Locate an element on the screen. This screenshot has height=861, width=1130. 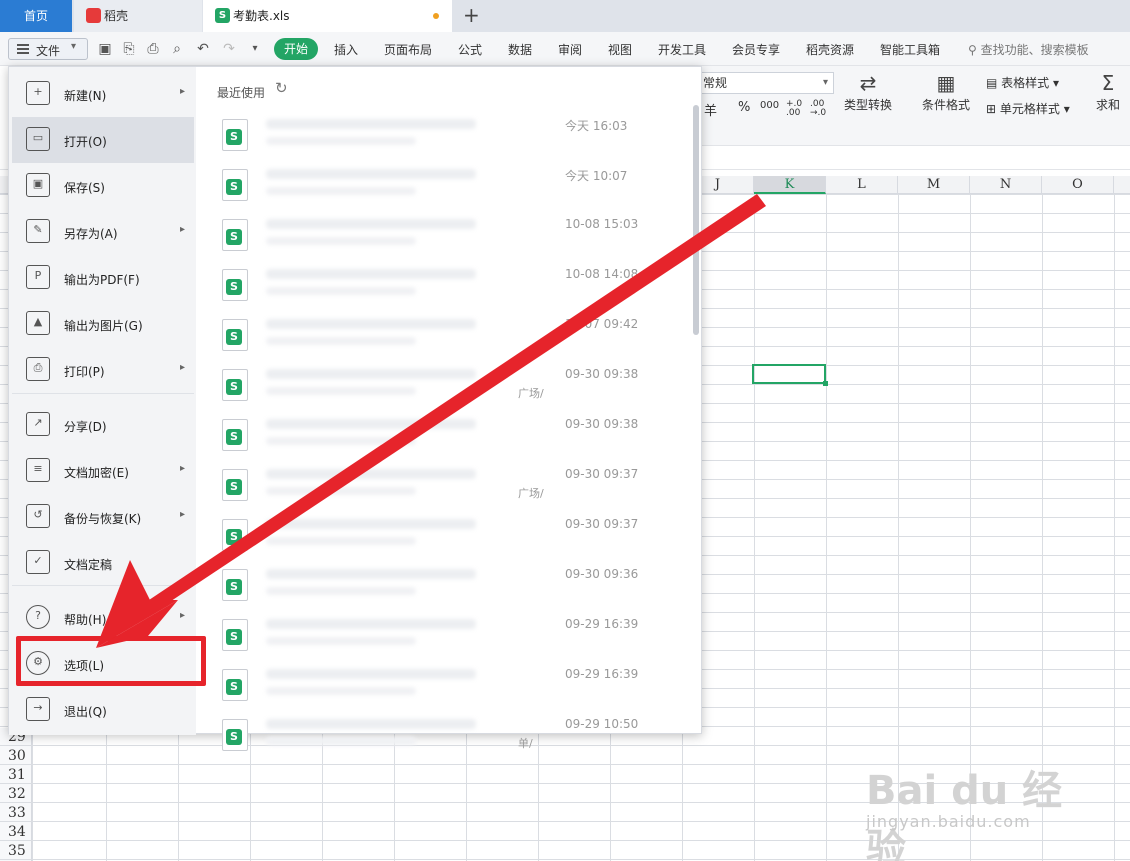
file-menu-item-label: 分享(D) is located at coordinates (85, 427).